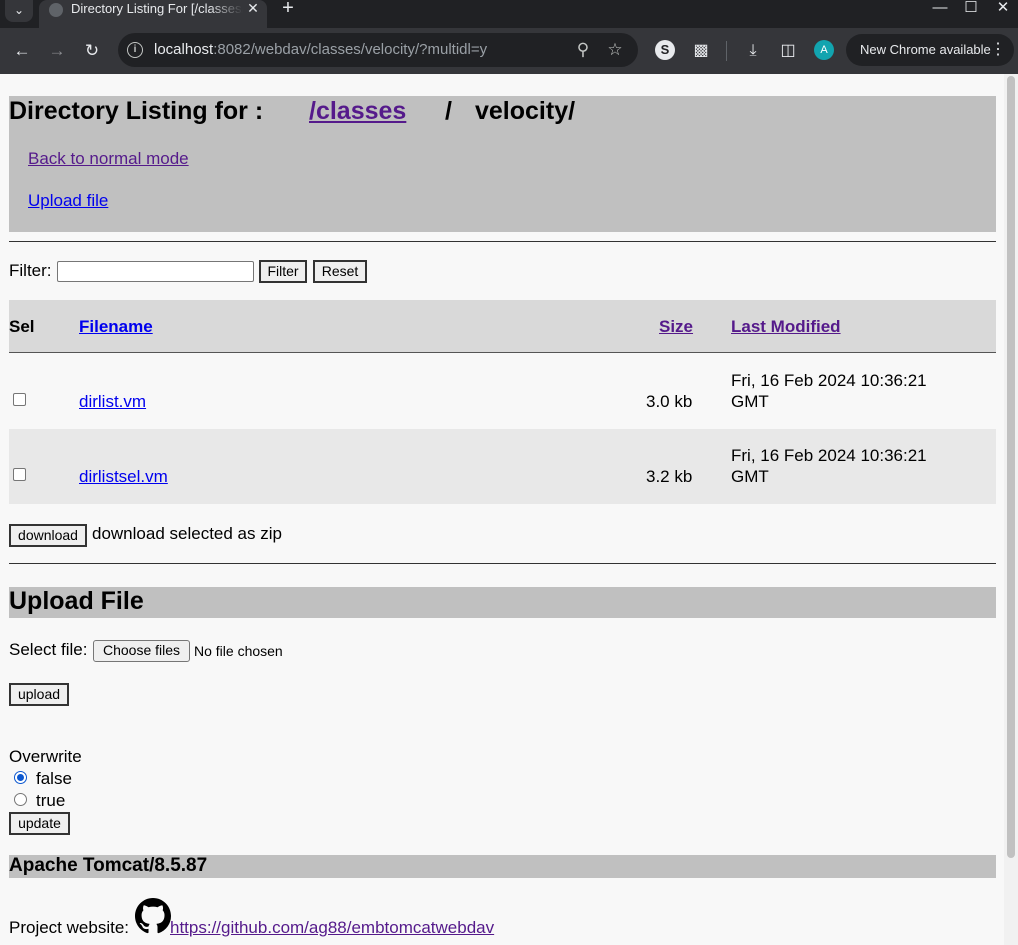 Image resolution: width=1018 pixels, height=945 pixels. Describe the element at coordinates (357, 111) in the screenshot. I see `path-link-classes: /classes` at that location.